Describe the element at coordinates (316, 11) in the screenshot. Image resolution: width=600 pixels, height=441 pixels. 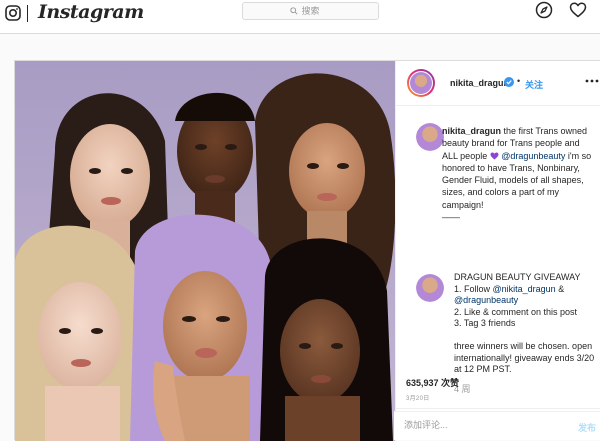
I see `search-input` at that location.